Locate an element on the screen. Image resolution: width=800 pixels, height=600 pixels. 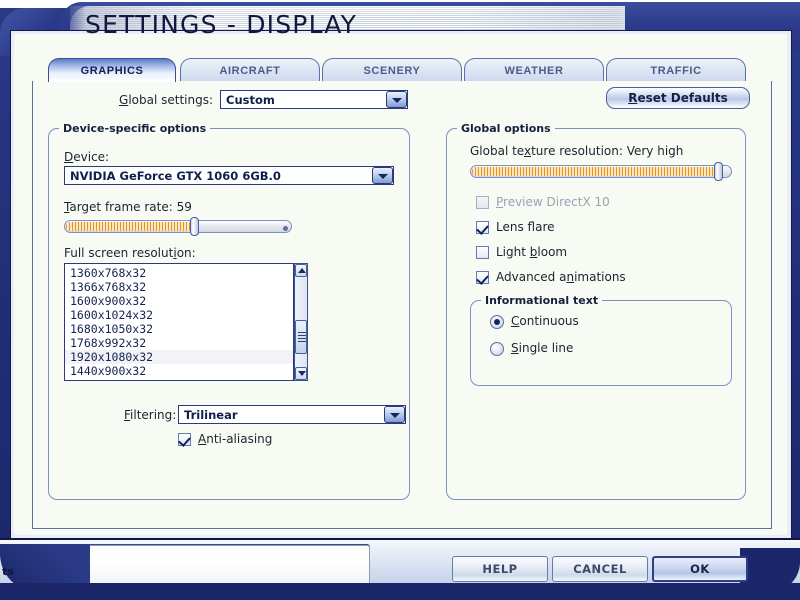
tab-scenery-label: SCENERY is located at coordinates (392, 71).